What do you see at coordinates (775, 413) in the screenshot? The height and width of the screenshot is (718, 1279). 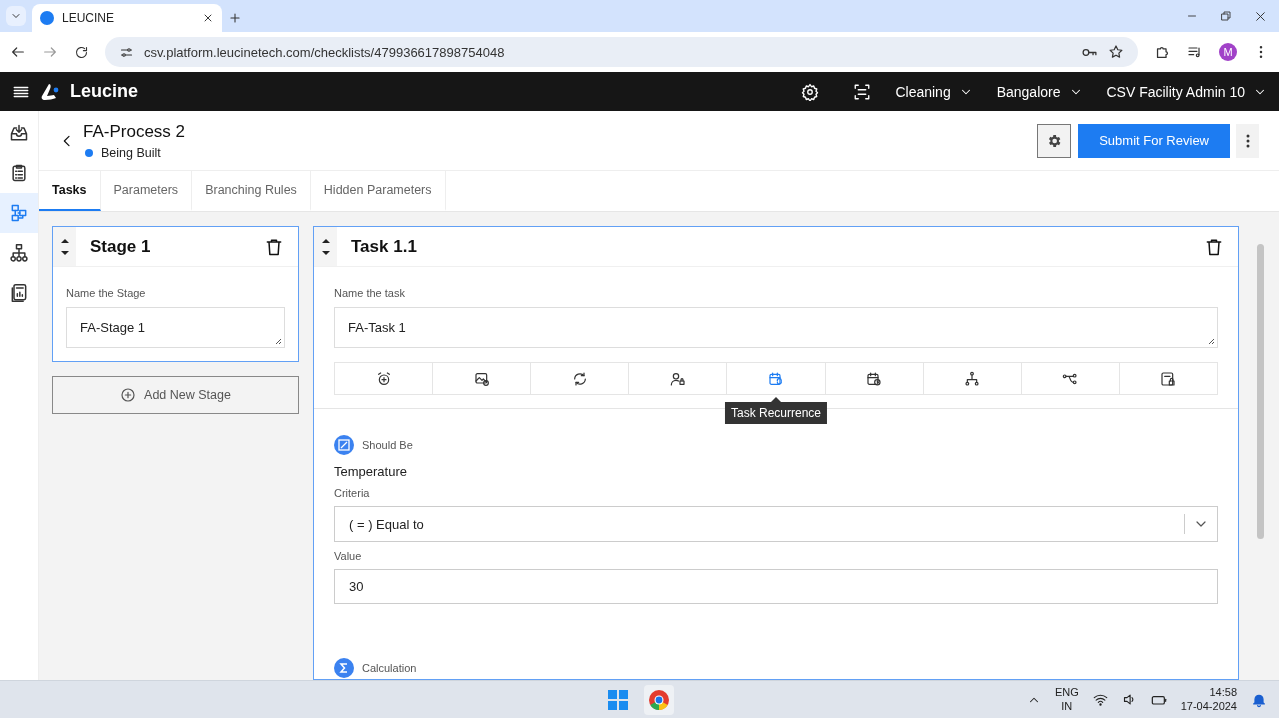 I see `tooltip: Task Recurrence` at bounding box center [775, 413].